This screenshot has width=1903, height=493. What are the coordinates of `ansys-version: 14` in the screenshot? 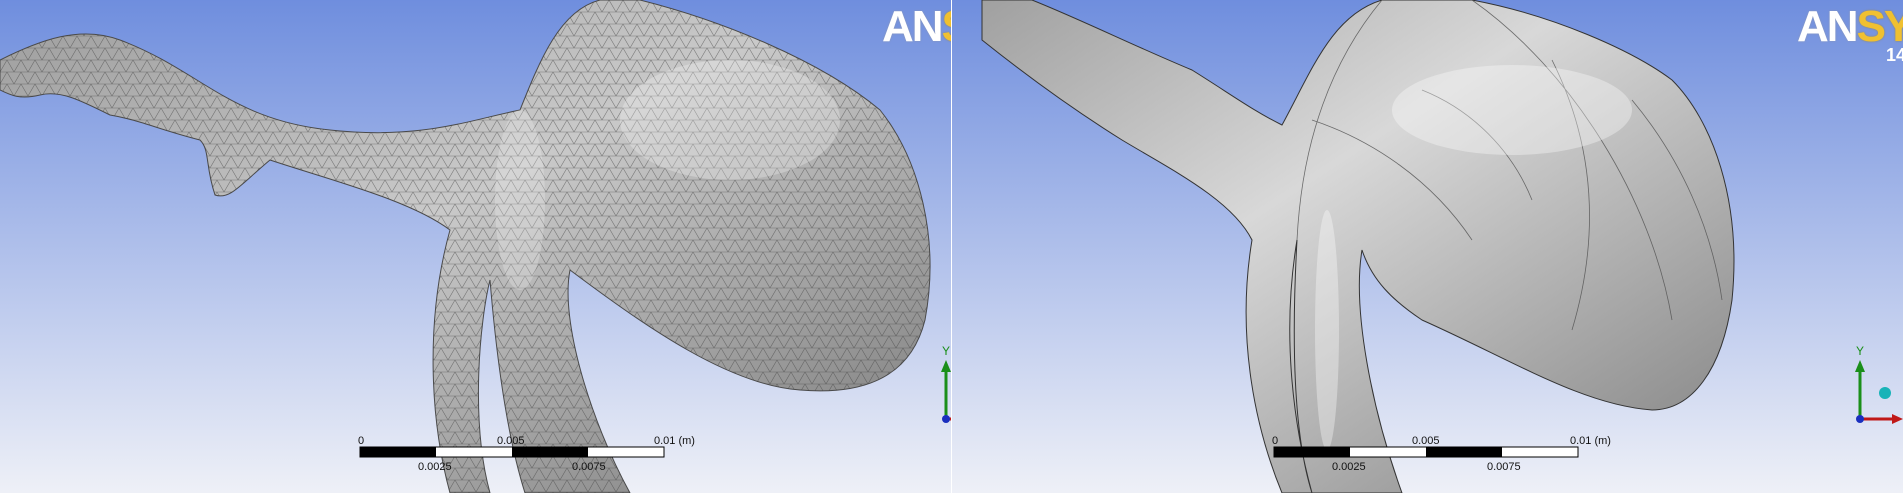 It's located at (1894, 55).